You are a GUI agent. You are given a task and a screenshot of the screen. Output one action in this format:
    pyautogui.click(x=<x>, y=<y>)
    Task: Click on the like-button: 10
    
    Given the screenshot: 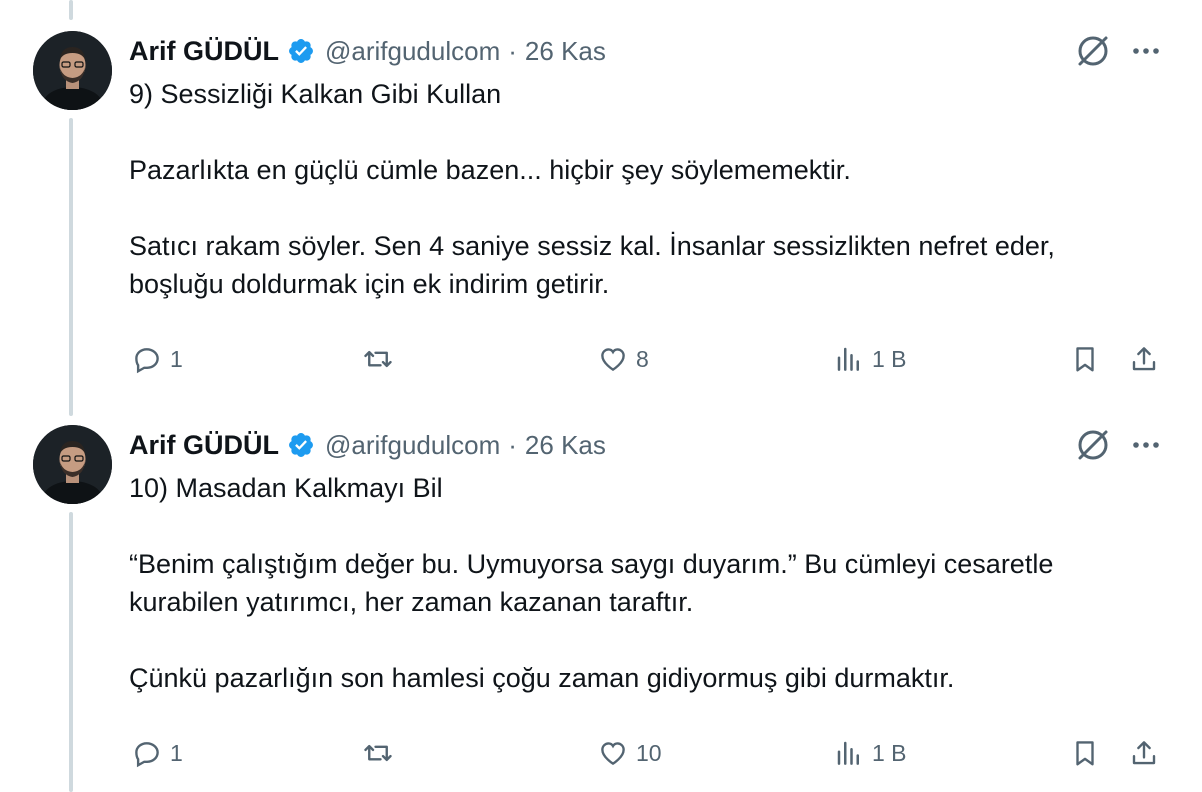 What is the action you would take?
    pyautogui.click(x=630, y=753)
    